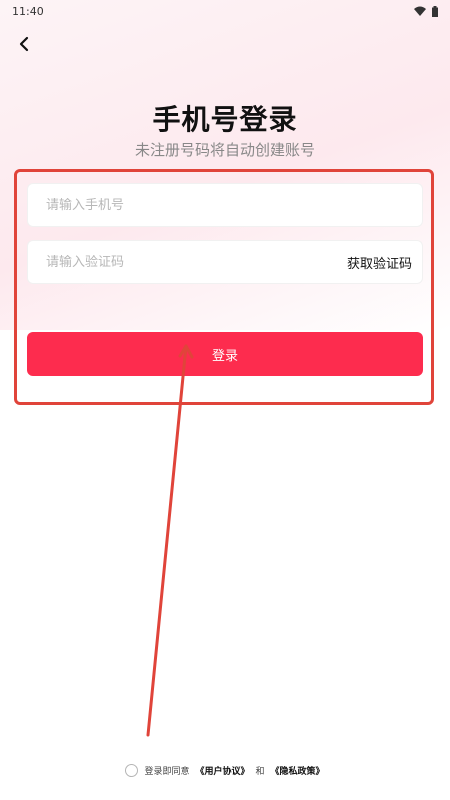 The width and height of the screenshot is (450, 800). I want to click on agreement-radio, so click(132, 770).